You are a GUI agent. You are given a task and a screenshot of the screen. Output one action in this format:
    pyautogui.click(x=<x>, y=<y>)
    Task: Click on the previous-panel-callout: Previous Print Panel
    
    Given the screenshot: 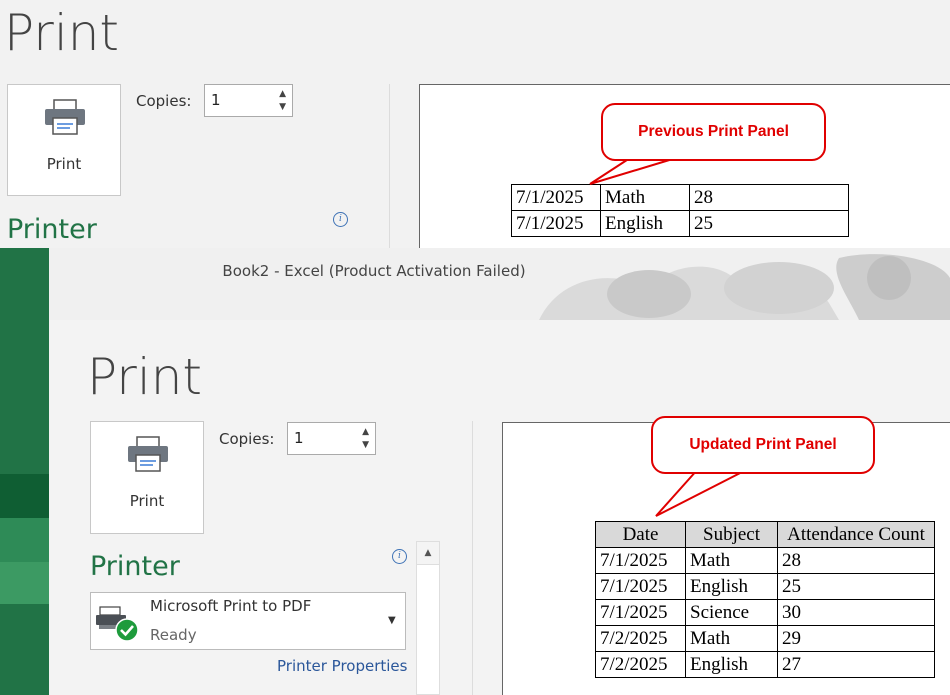 What is the action you would take?
    pyautogui.click(x=713, y=132)
    